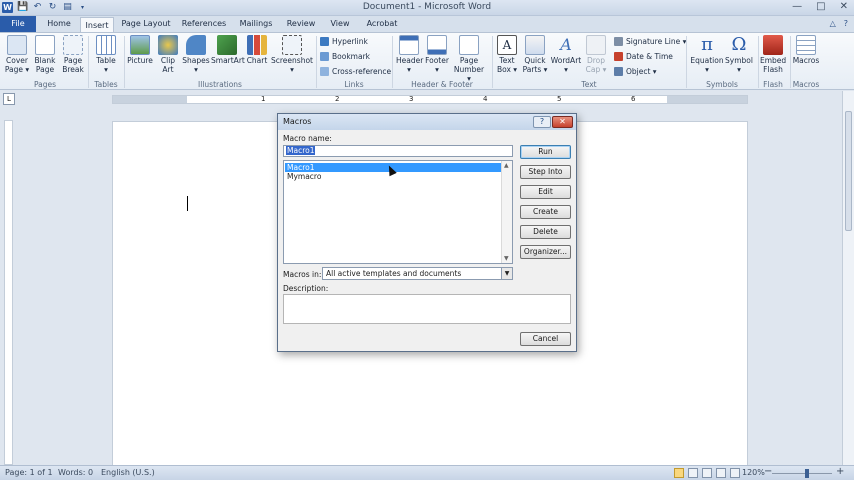 The image size is (854, 480). Describe the element at coordinates (75, 472) in the screenshot. I see `word-count: Words: 0` at that location.